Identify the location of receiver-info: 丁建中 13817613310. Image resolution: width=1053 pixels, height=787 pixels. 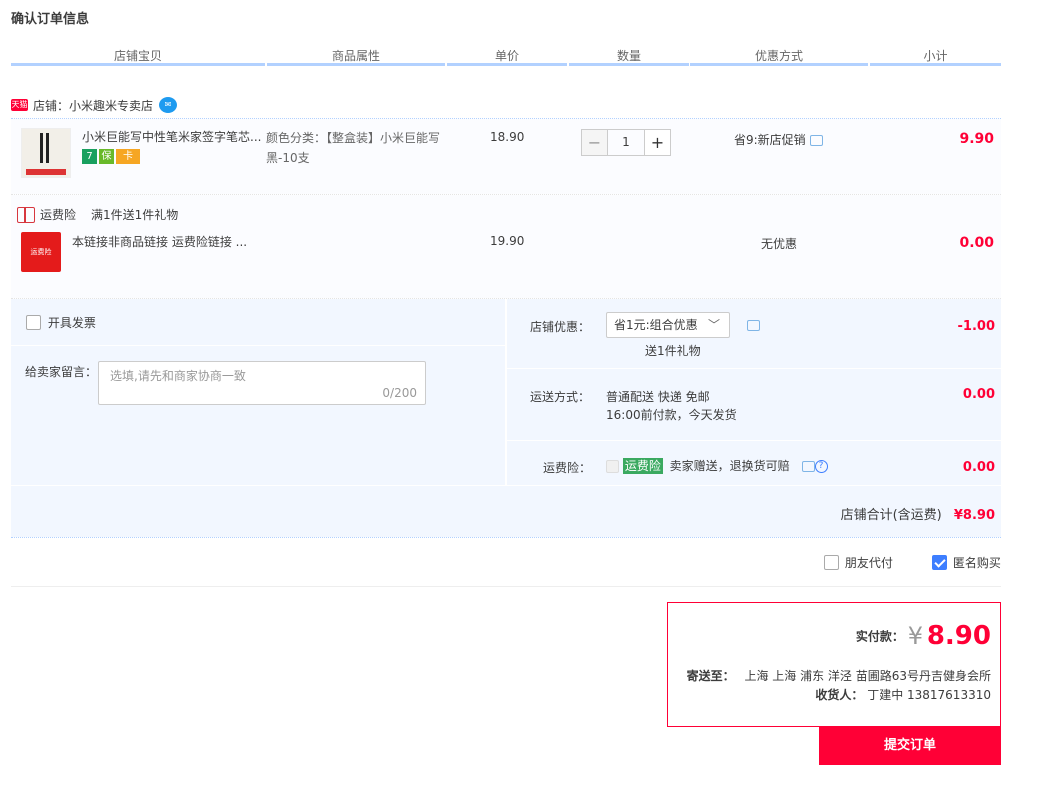
(929, 695).